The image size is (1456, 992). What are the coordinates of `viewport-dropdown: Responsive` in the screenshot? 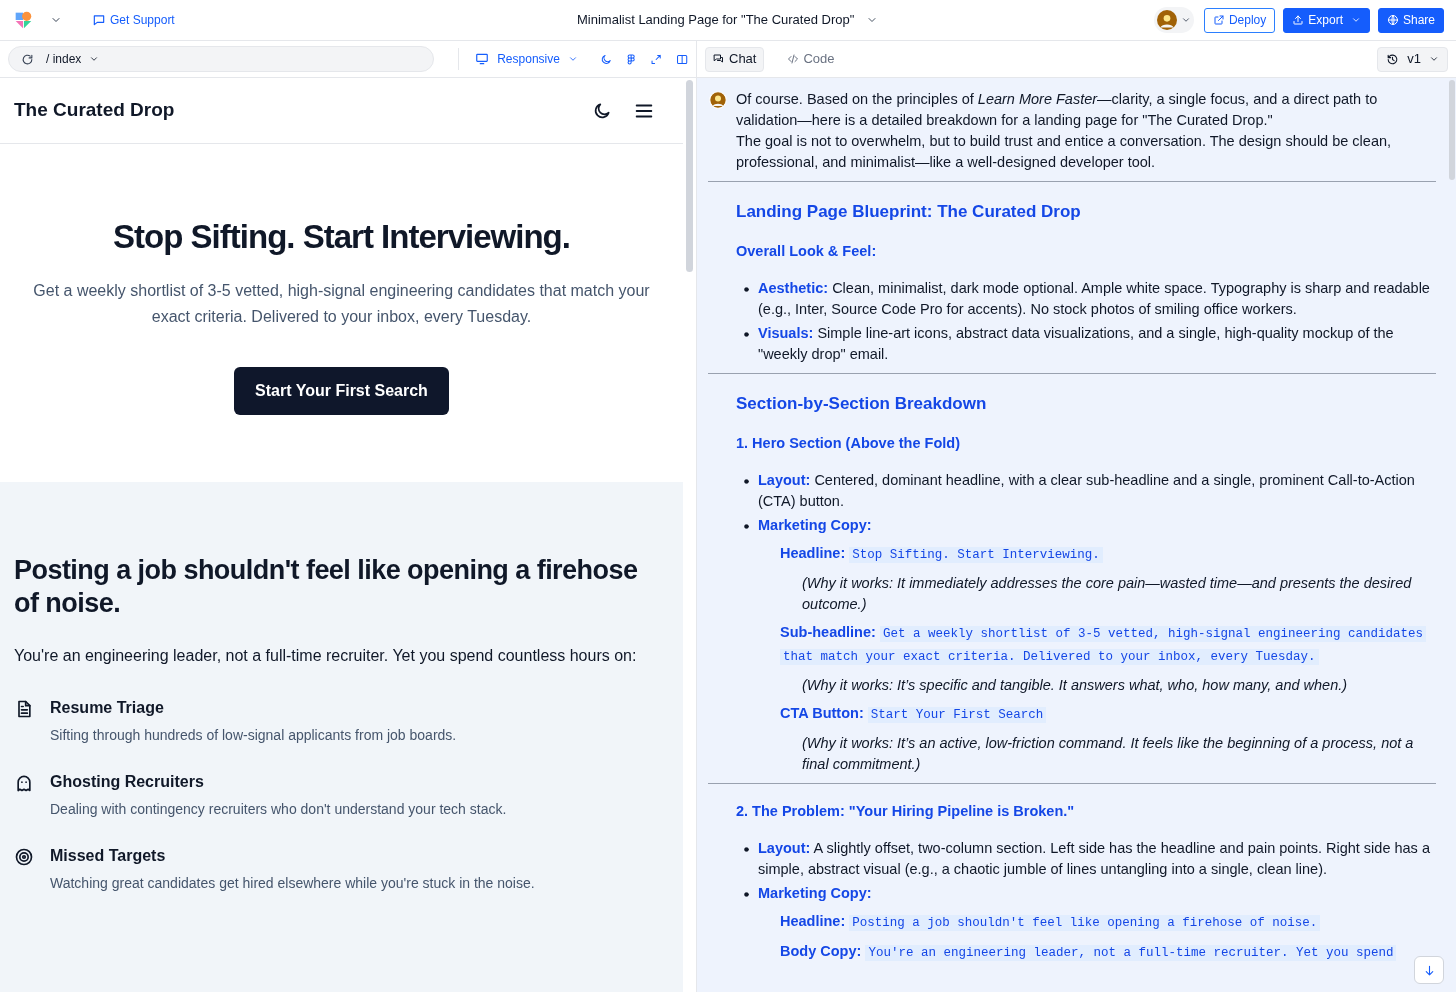 It's located at (526, 59).